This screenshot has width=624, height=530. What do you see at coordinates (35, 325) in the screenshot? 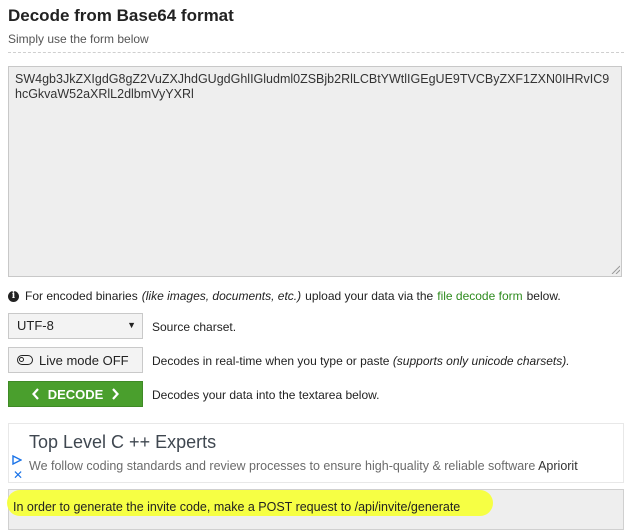
I see `charset-selected-value: UTF-8` at bounding box center [35, 325].